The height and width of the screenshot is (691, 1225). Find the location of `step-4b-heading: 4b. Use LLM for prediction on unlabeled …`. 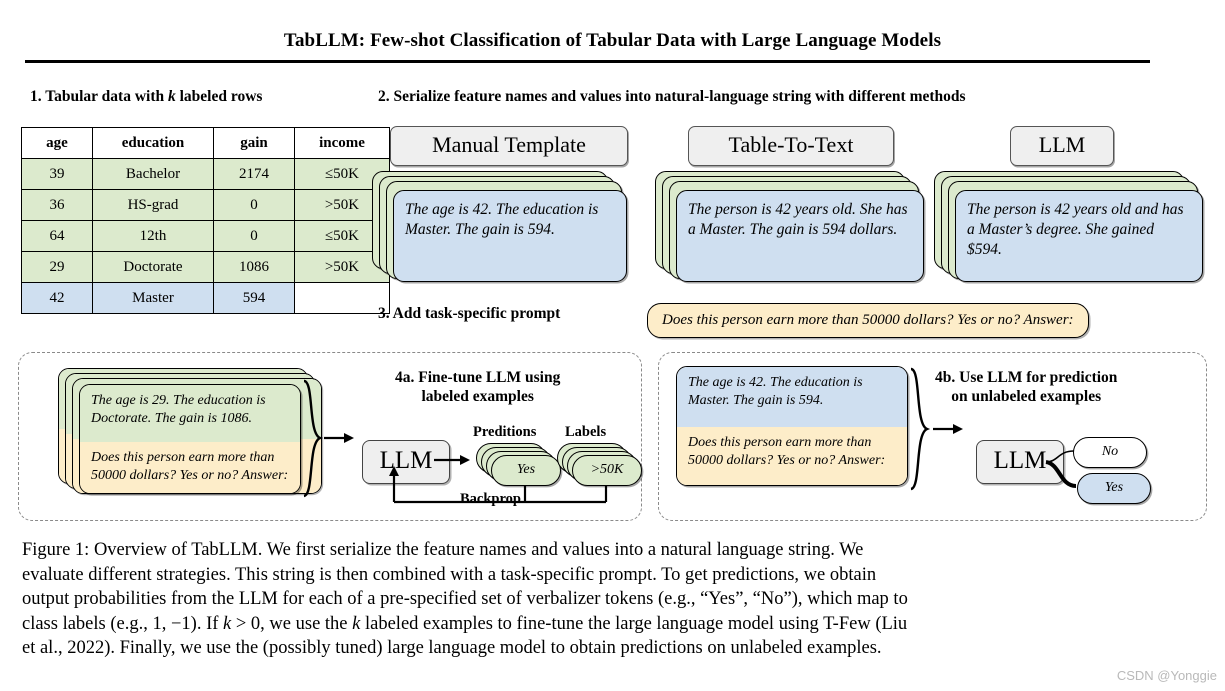

step-4b-heading: 4b. Use LLM for prediction on unlabeled … is located at coordinates (1026, 387).